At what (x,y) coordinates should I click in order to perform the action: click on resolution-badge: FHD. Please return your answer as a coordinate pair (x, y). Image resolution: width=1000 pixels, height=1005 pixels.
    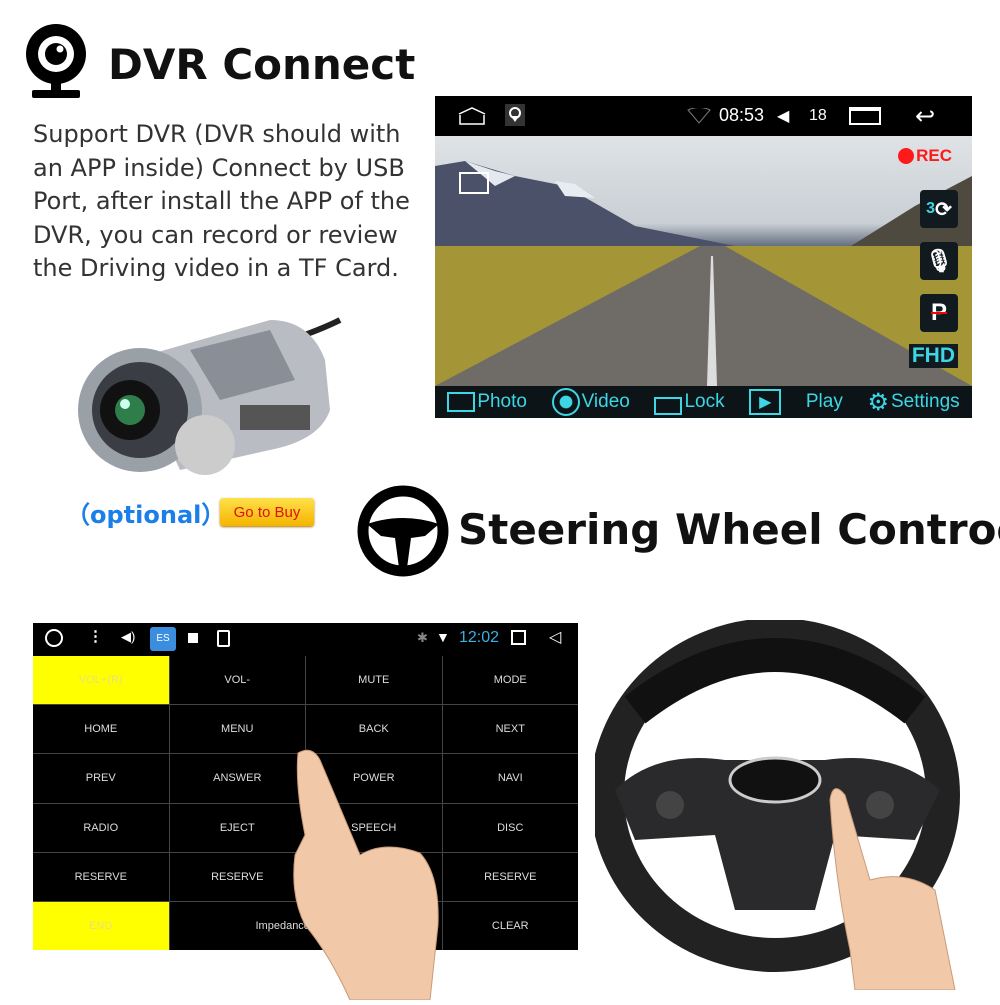
    Looking at the image, I should click on (933, 356).